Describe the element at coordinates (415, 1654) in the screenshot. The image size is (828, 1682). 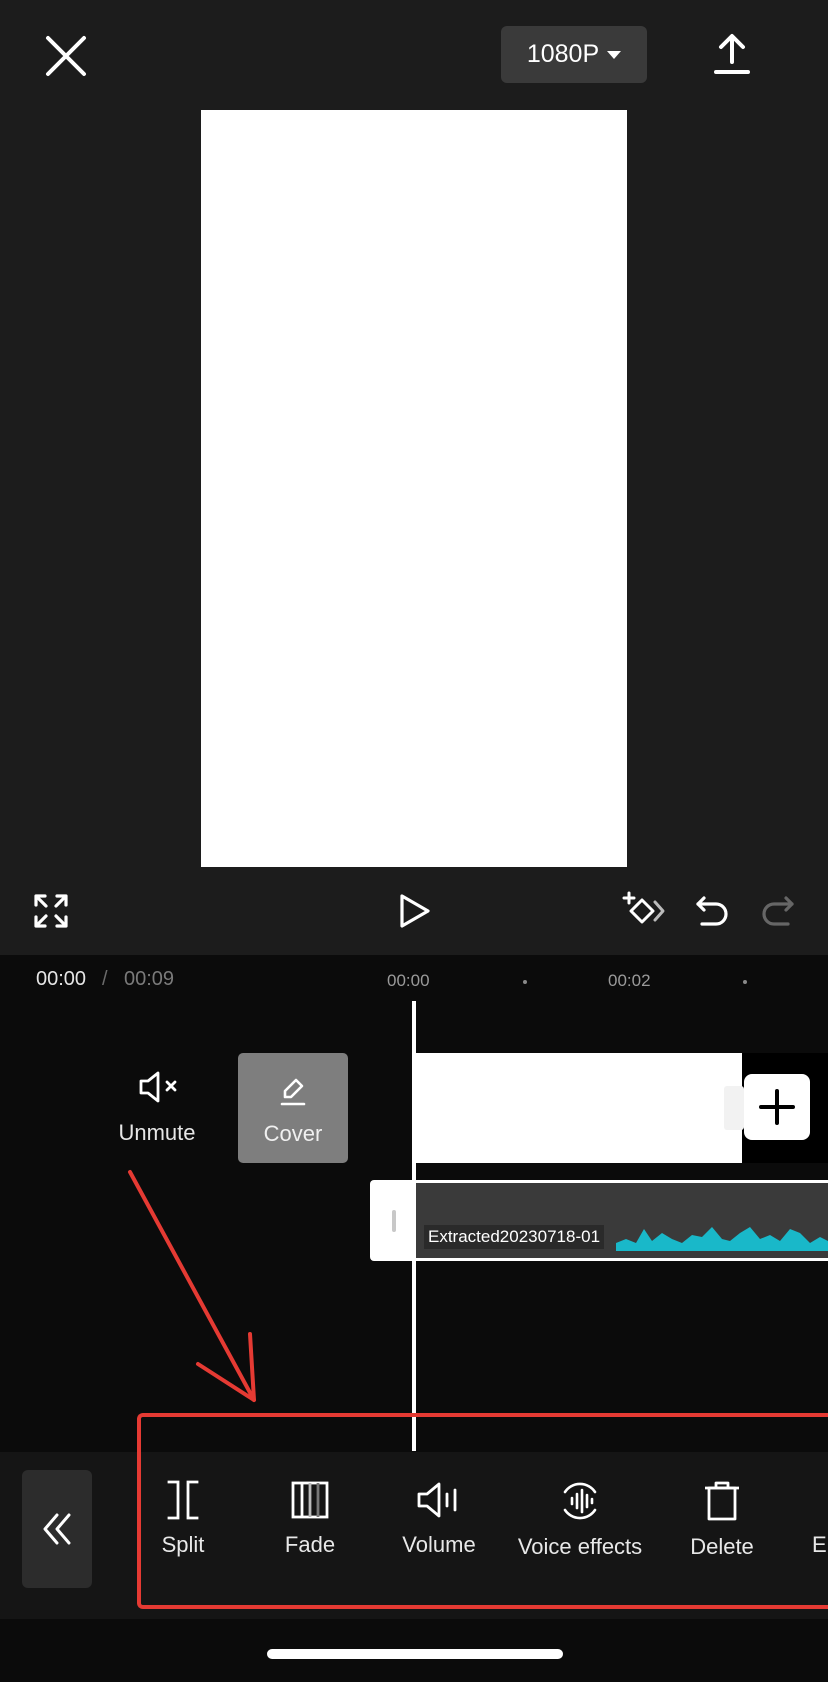
I see `home-indicator` at that location.